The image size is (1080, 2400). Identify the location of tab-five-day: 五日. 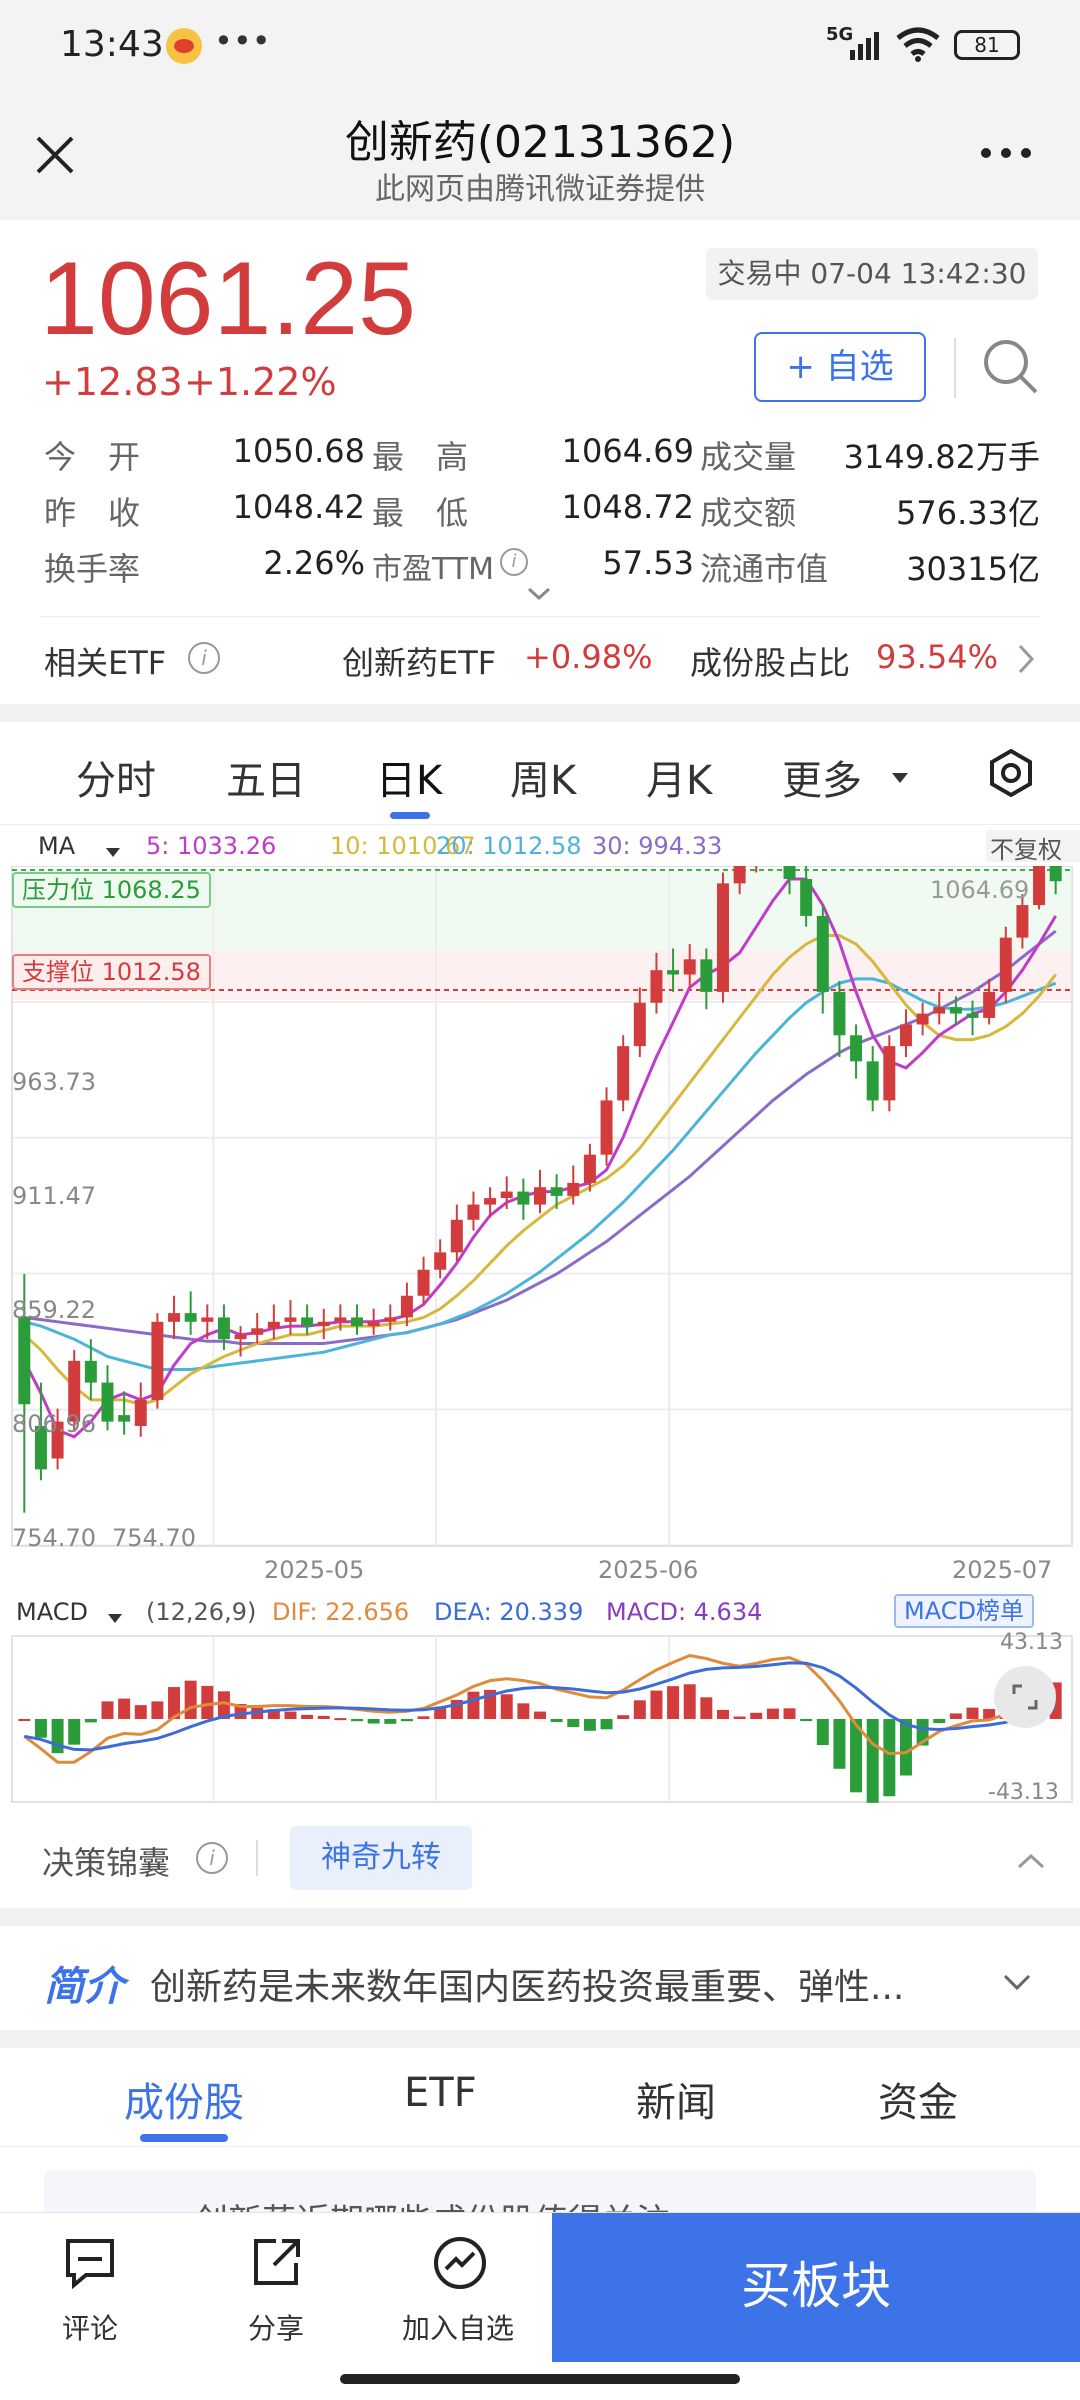
(266, 777).